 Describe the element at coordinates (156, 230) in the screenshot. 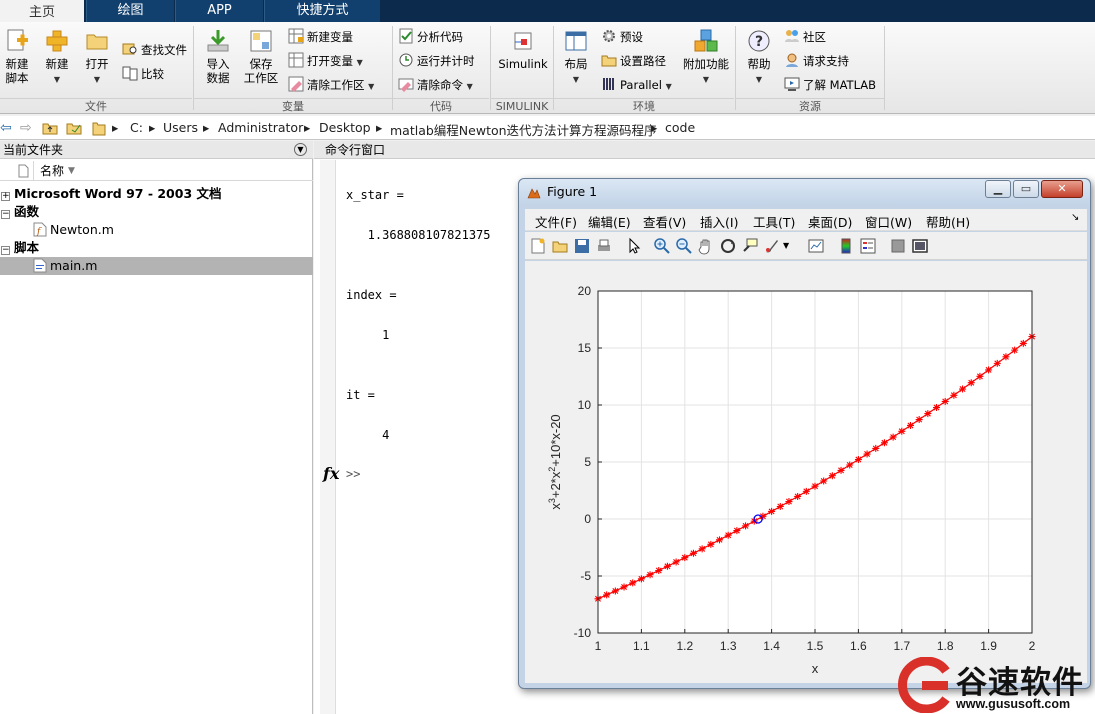

I see `list-item-file: f Newton.m` at that location.